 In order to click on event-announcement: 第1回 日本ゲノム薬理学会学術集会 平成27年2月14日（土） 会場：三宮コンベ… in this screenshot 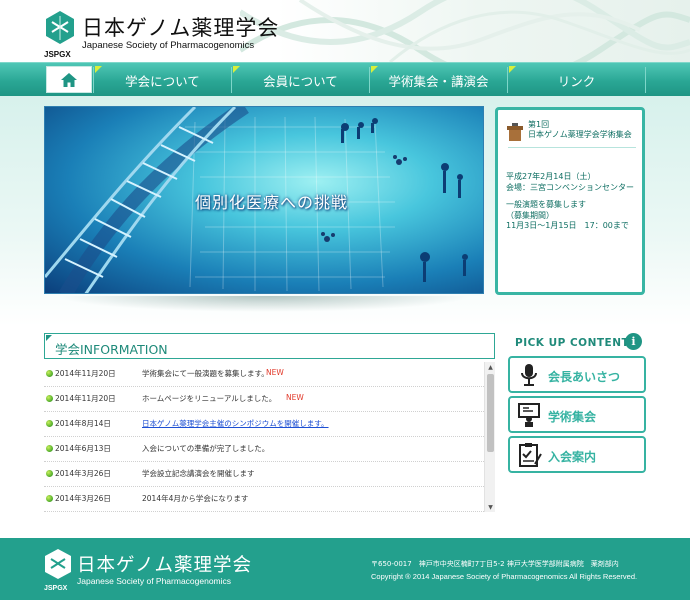, I will do `click(570, 201)`.